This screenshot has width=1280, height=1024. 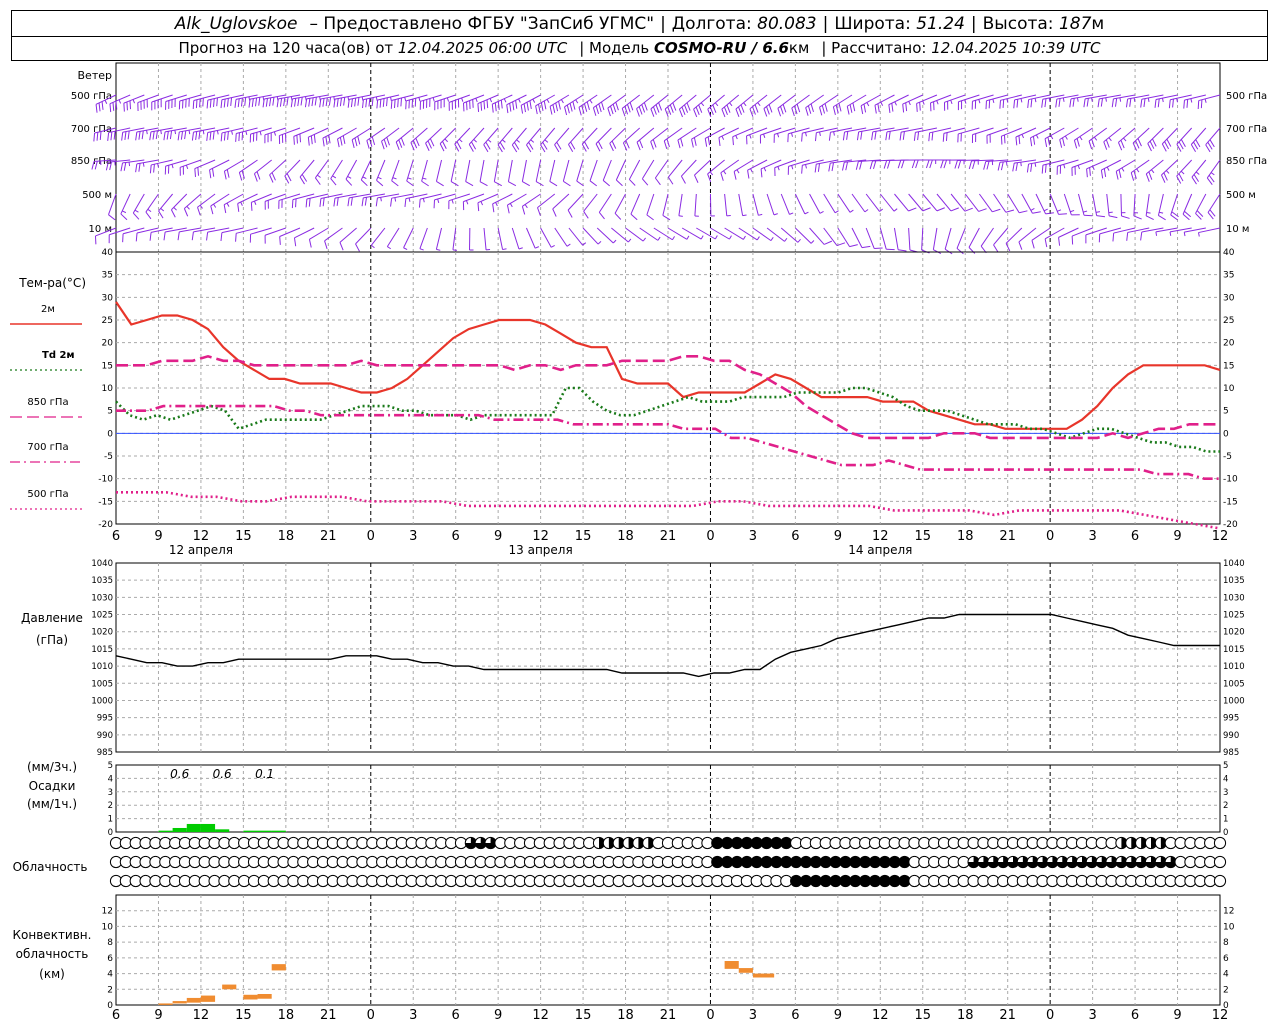 What do you see at coordinates (1231, 719) in the screenshot?
I see `pressure-ytick-right: 995` at bounding box center [1231, 719].